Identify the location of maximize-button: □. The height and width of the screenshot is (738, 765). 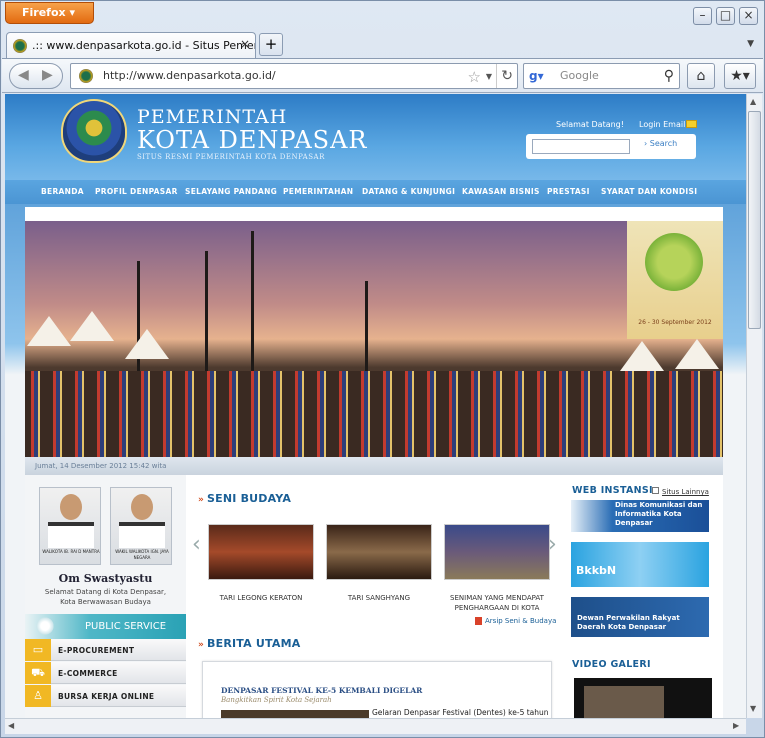
(725, 16).